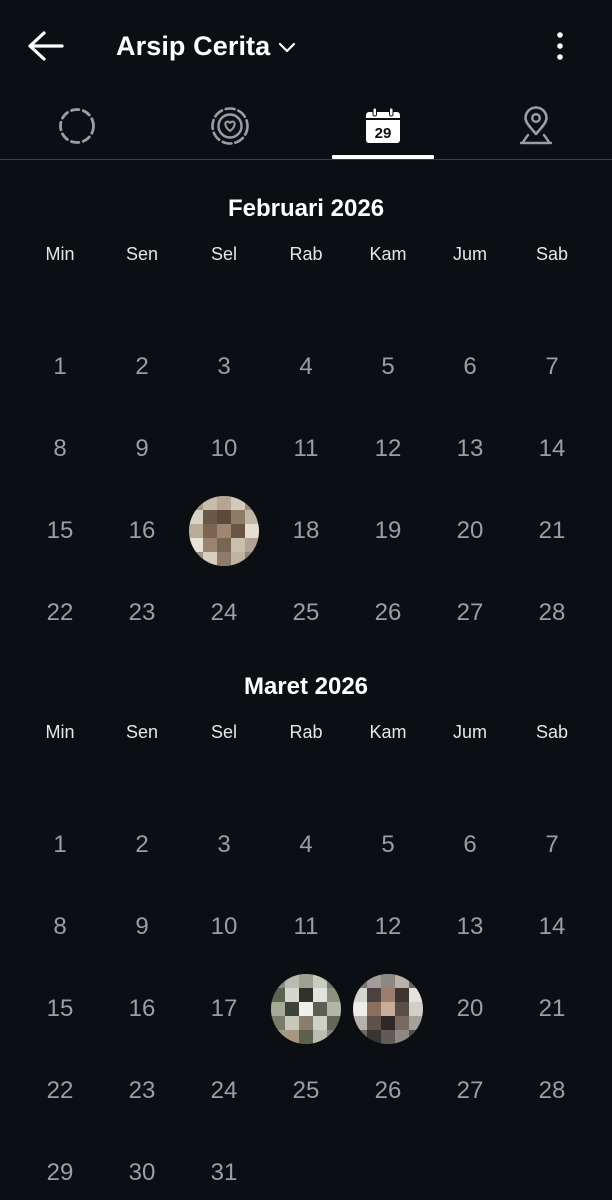  What do you see at coordinates (142, 1166) in the screenshot?
I see `calendar-day: 30` at bounding box center [142, 1166].